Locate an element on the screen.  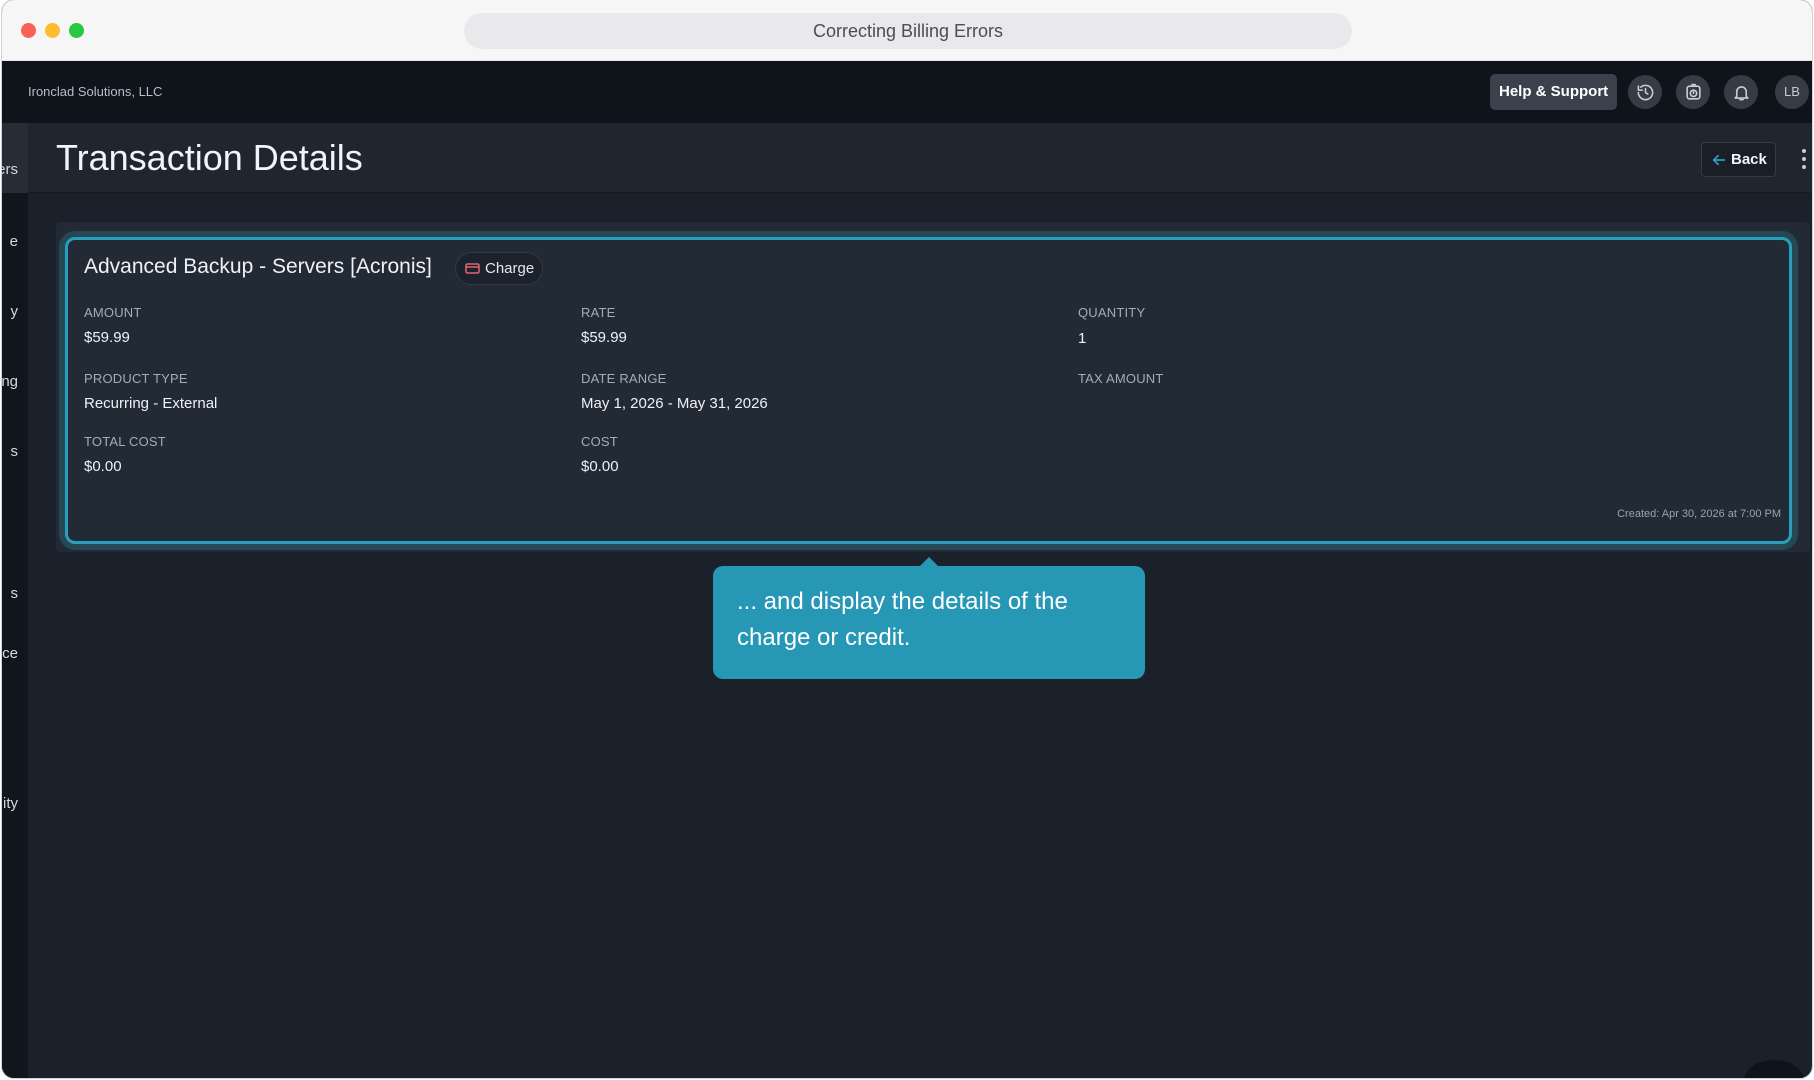
sidebar-item-3: y is located at coordinates (15, 311).